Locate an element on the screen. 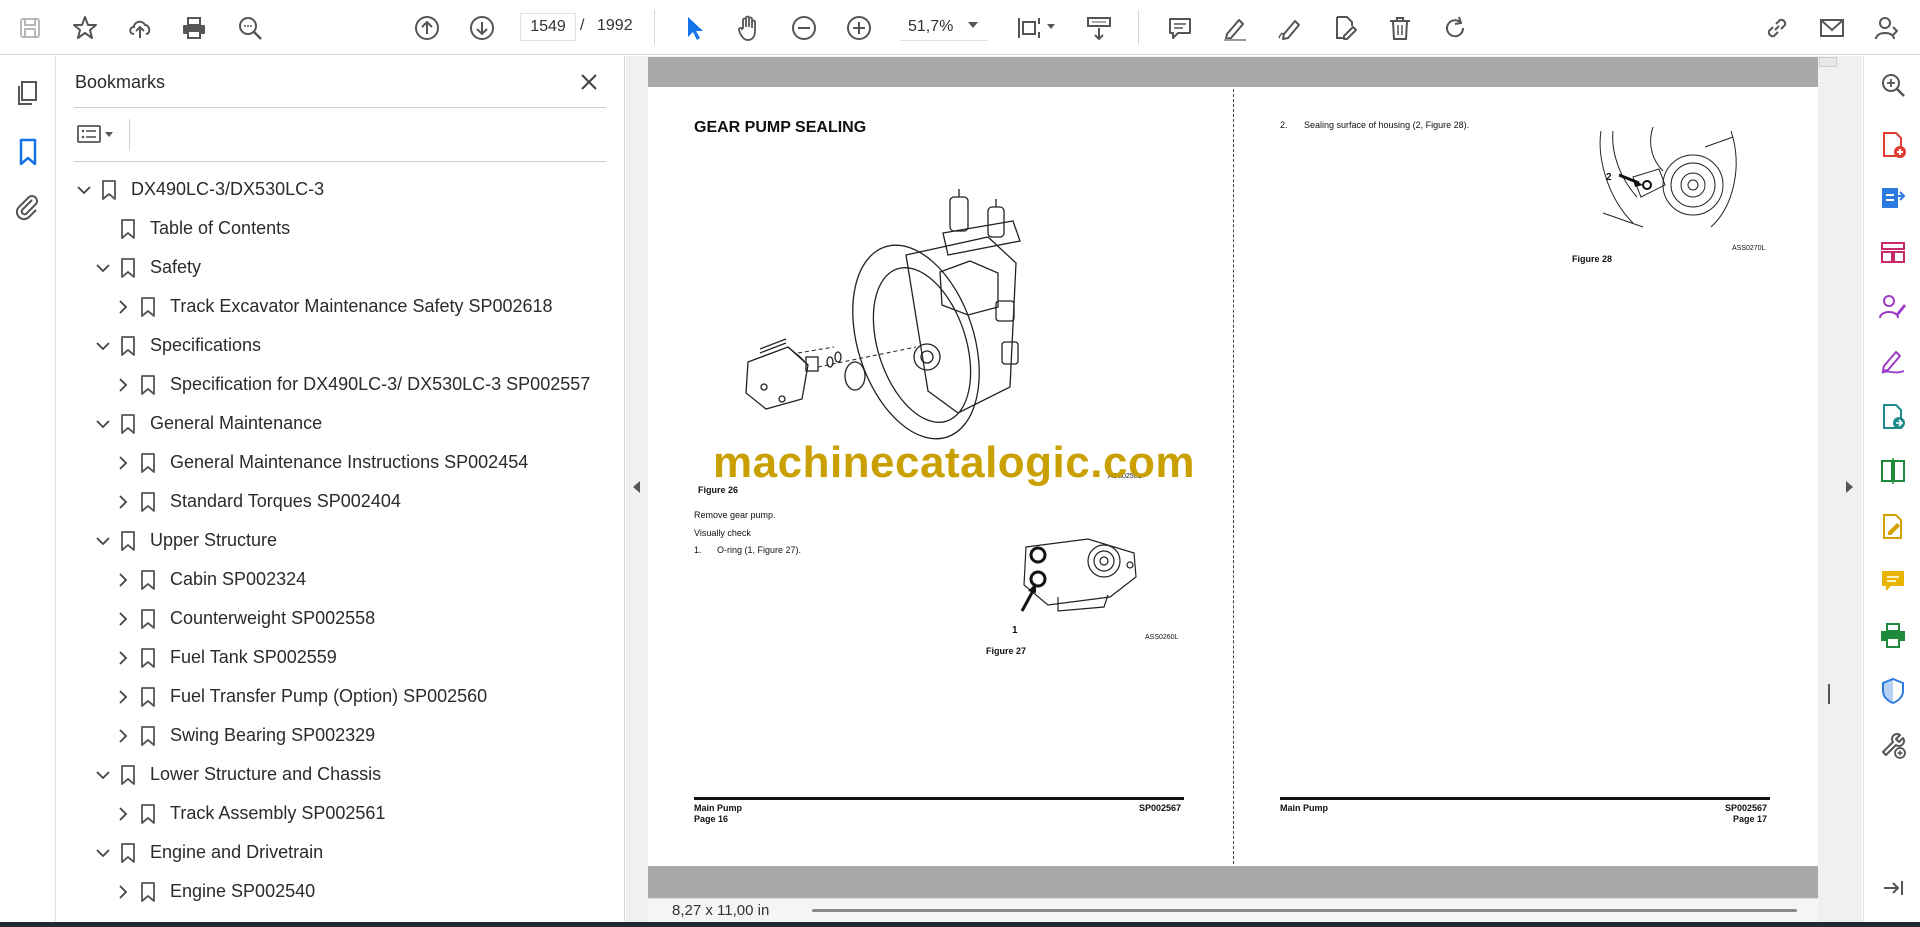 The width and height of the screenshot is (1920, 927). bookmark-item: Engine and Drivetrain is located at coordinates (208, 852).